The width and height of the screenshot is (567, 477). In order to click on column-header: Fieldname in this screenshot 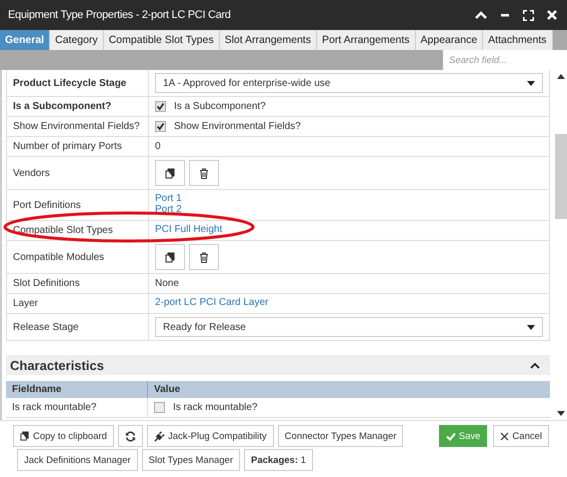, I will do `click(77, 389)`.